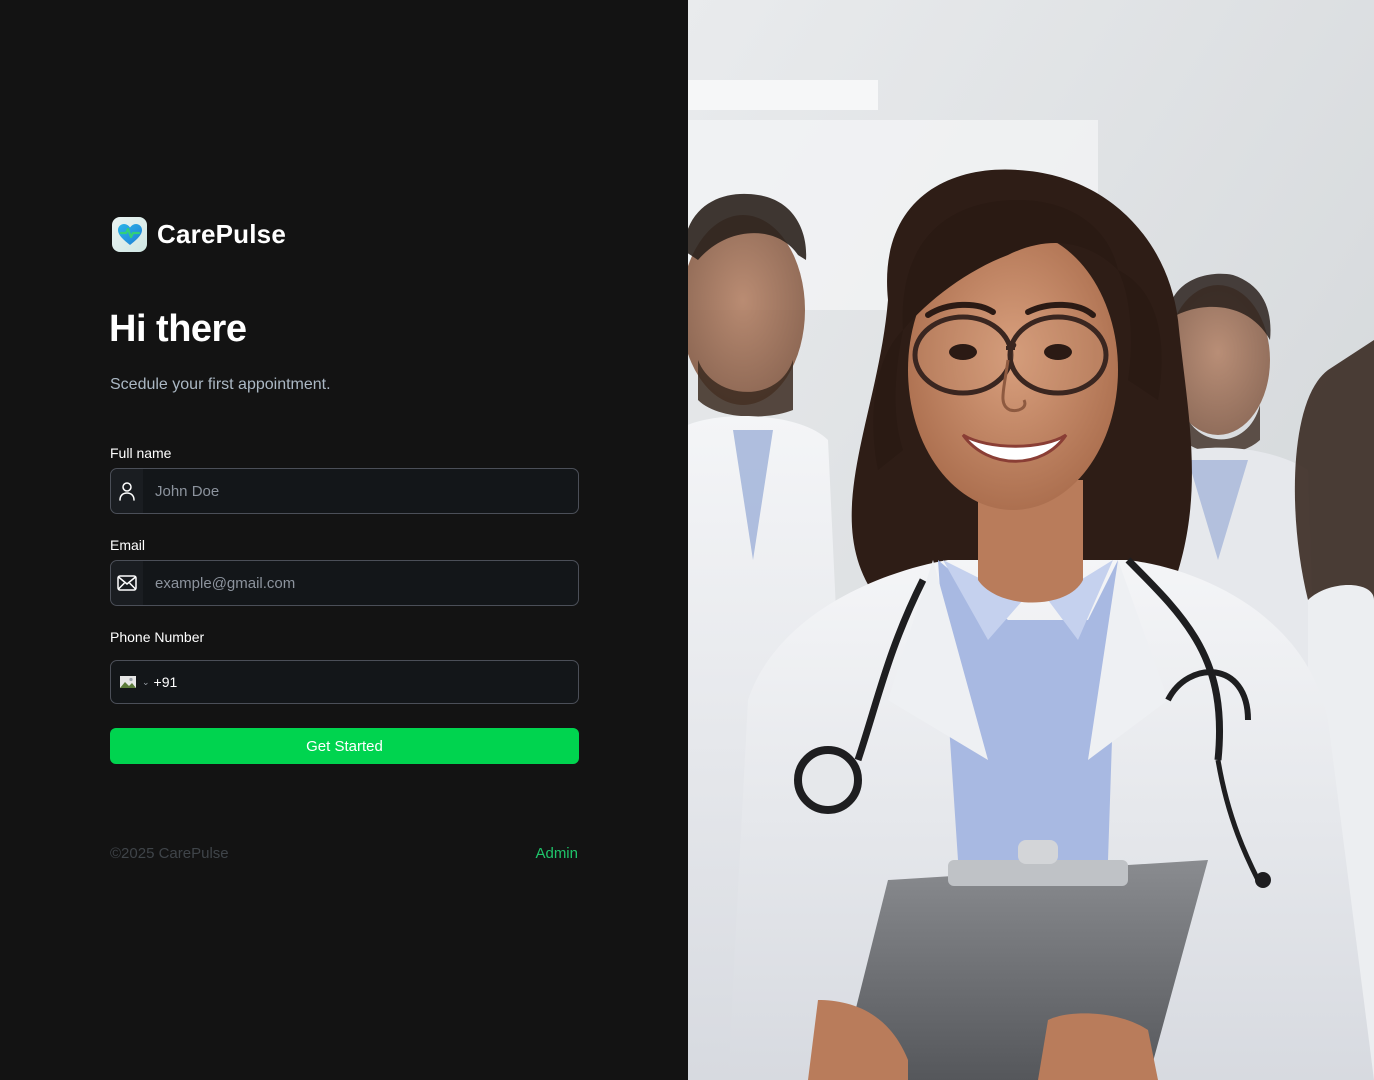  What do you see at coordinates (146, 682) in the screenshot?
I see `chevron-down-icon: ⌄` at bounding box center [146, 682].